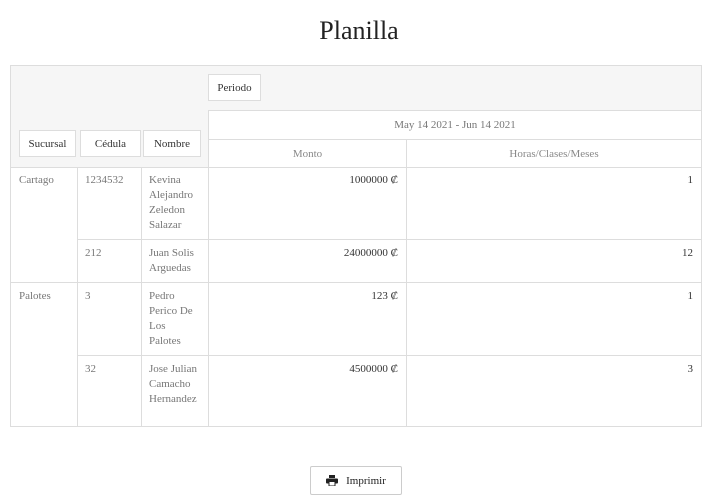  Describe the element at coordinates (359, 30) in the screenshot. I see `page-title: Planilla` at that location.